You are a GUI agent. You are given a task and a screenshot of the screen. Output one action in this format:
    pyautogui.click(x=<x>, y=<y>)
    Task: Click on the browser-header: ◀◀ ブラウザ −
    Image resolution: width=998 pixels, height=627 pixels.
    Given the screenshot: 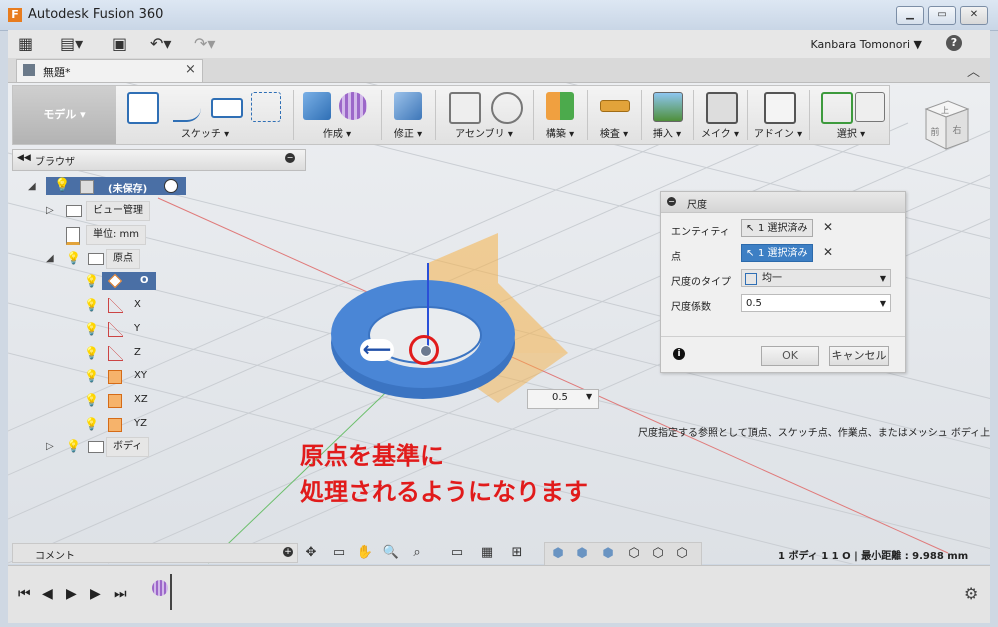 What is the action you would take?
    pyautogui.click(x=159, y=160)
    